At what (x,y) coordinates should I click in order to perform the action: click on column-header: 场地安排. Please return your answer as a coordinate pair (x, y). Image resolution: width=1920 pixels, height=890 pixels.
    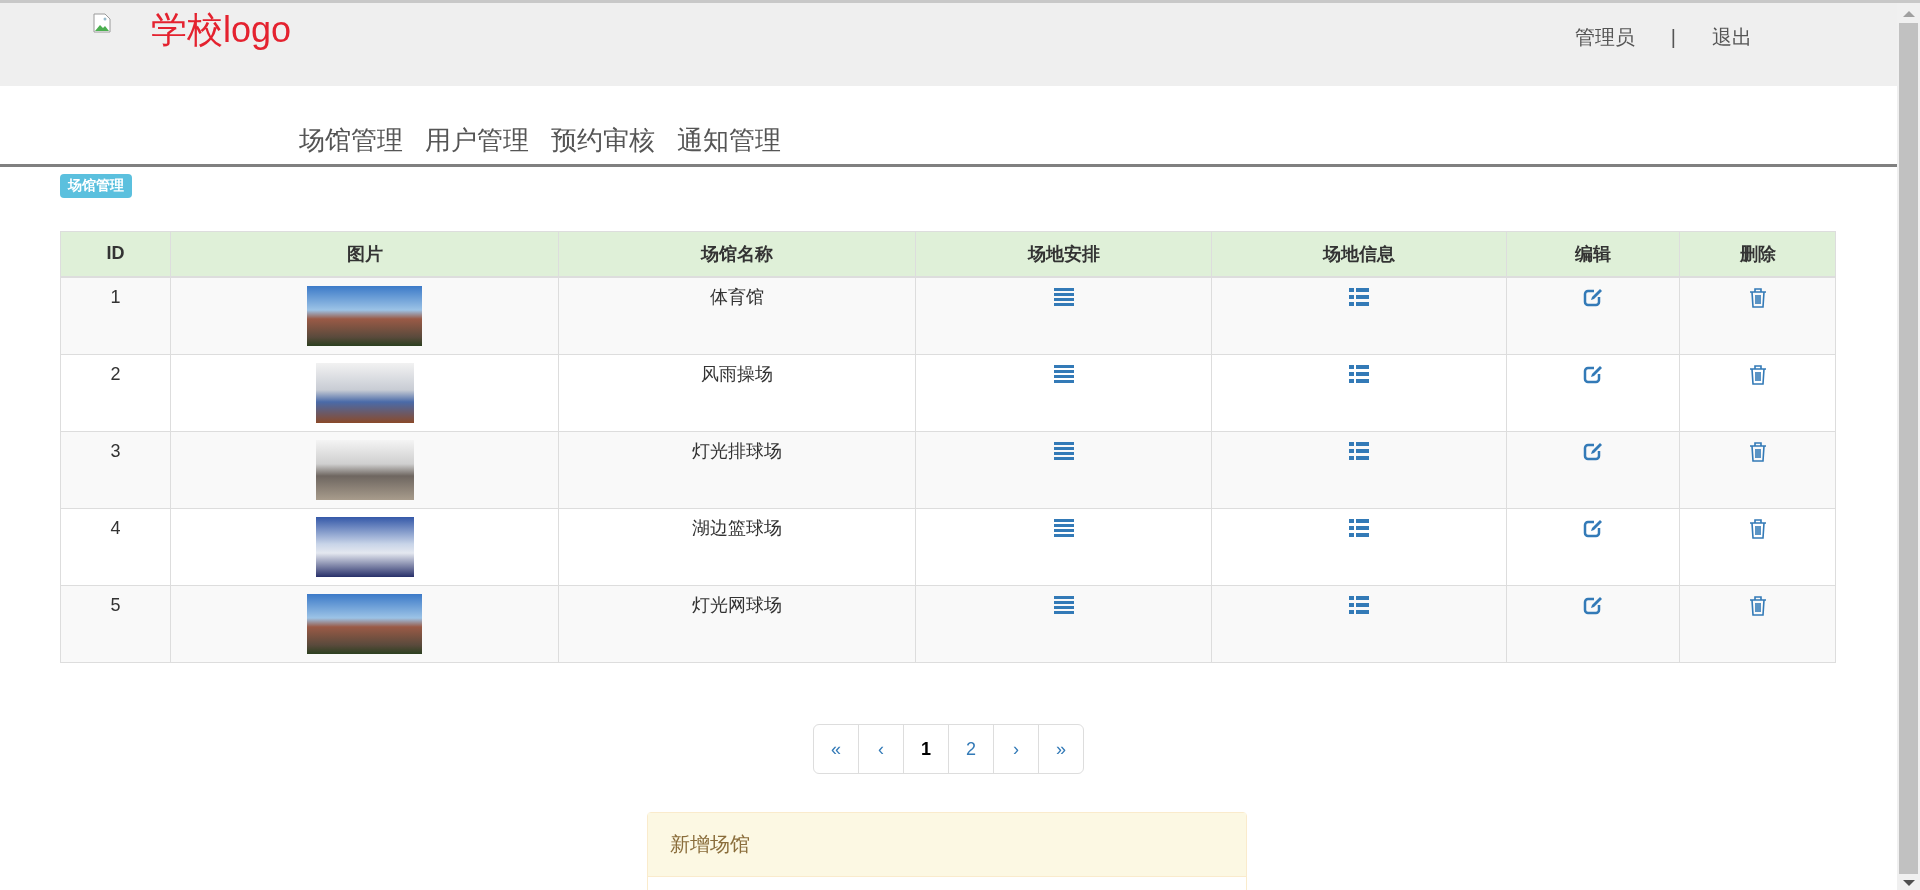
    Looking at the image, I should click on (1063, 254).